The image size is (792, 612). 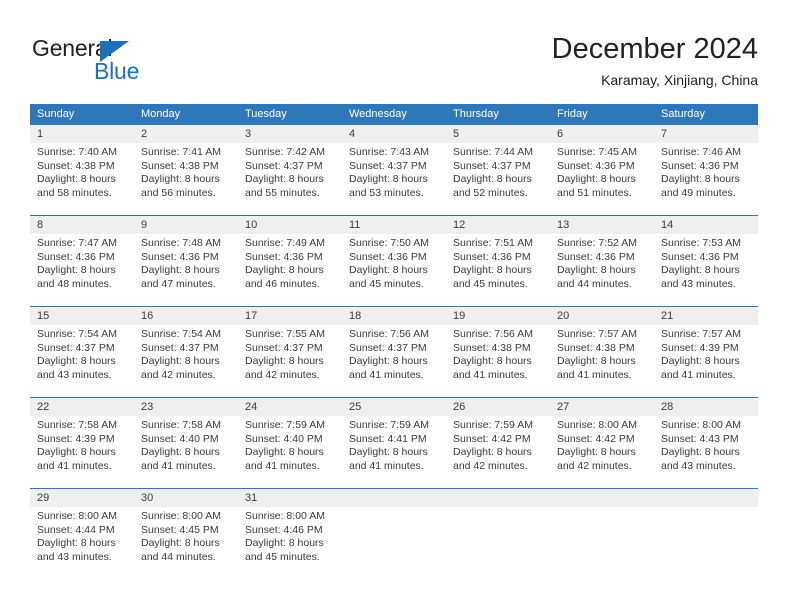 I want to click on day-daylight2-text: and 45 minutes., so click(x=386, y=283).